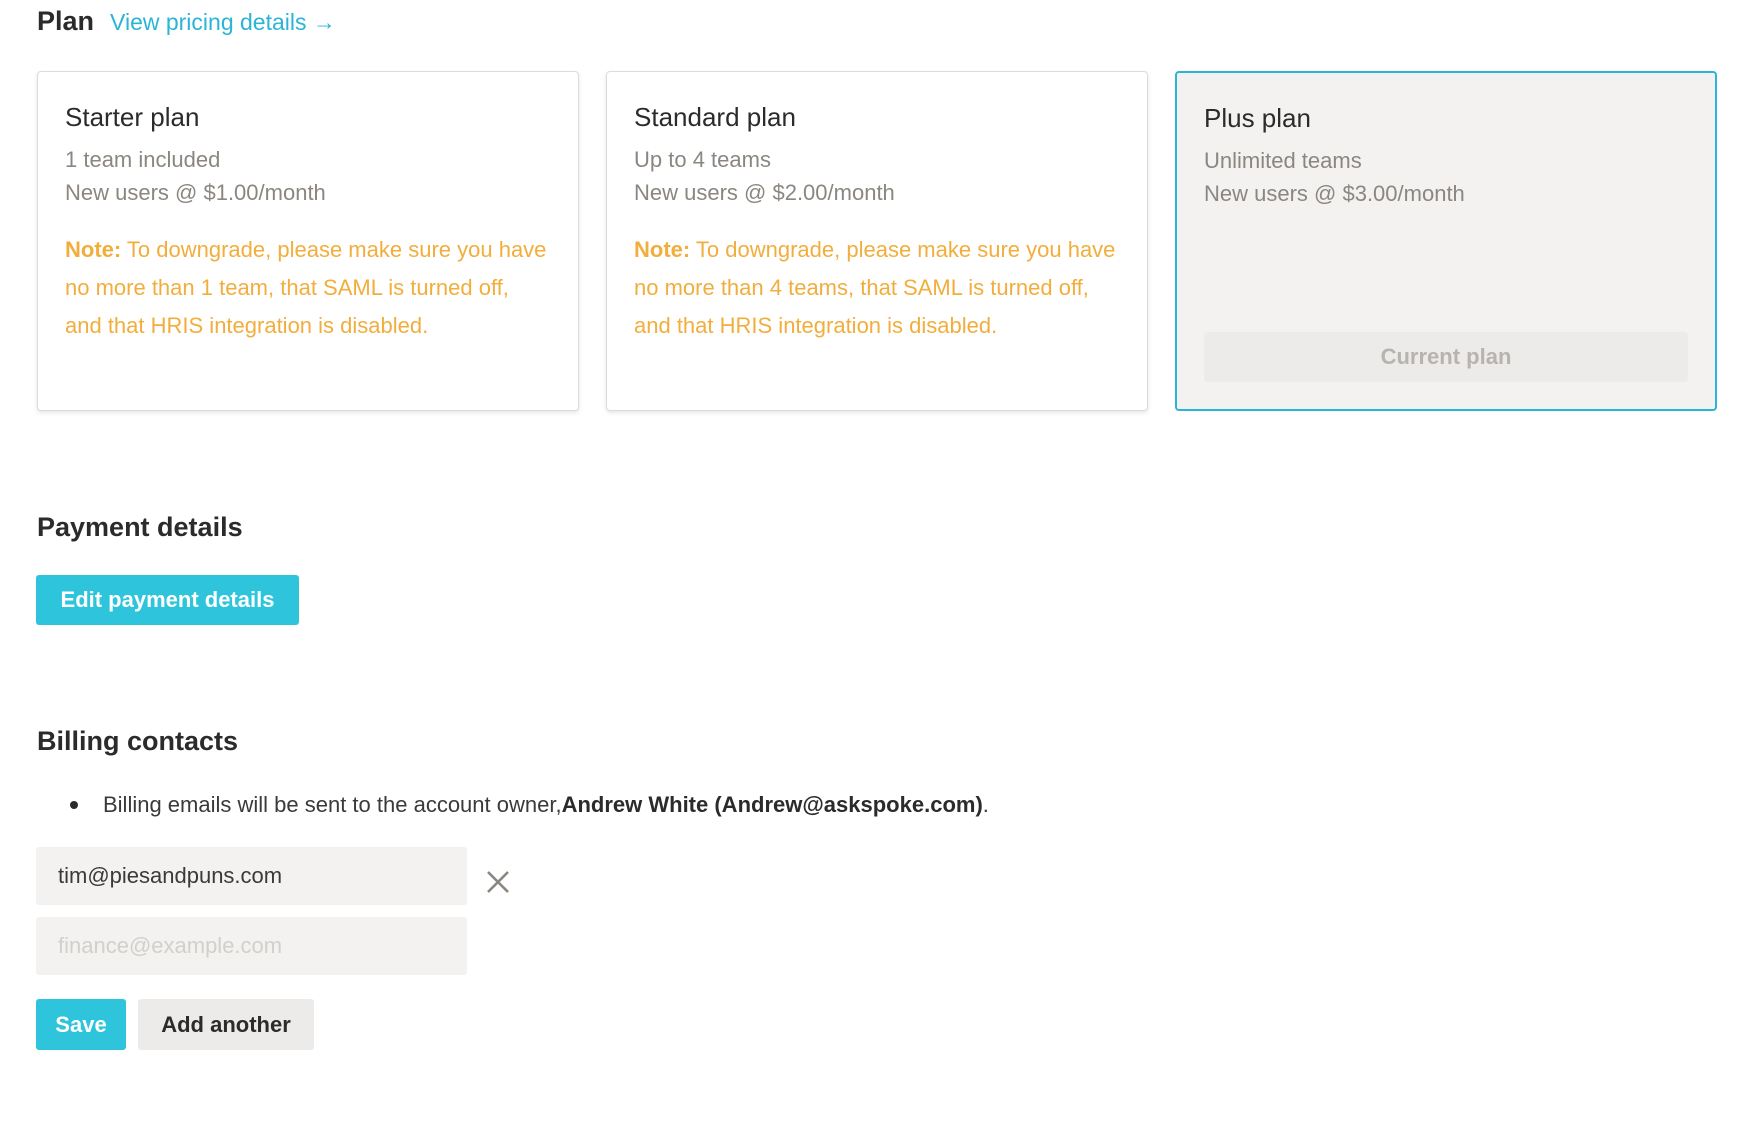  Describe the element at coordinates (772, 804) in the screenshot. I see `account-owner: Andrew White (Andrew@askspoke.com)` at that location.